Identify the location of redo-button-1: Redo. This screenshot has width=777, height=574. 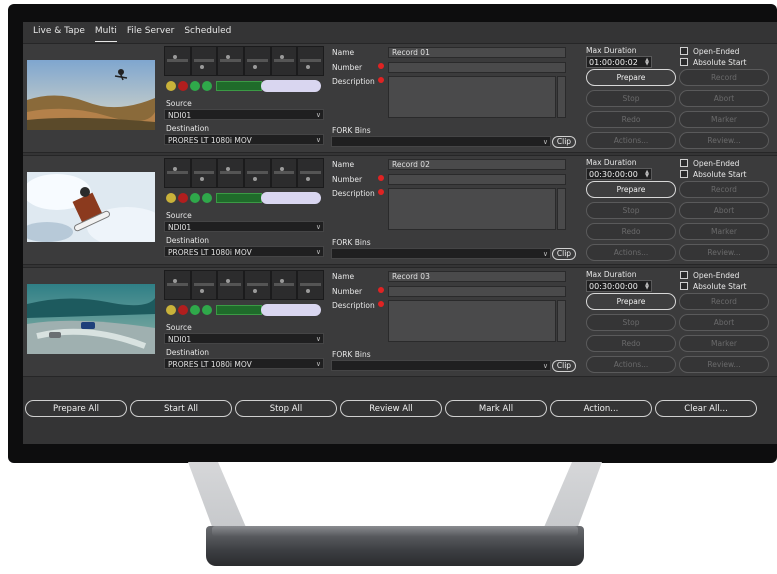
(631, 119).